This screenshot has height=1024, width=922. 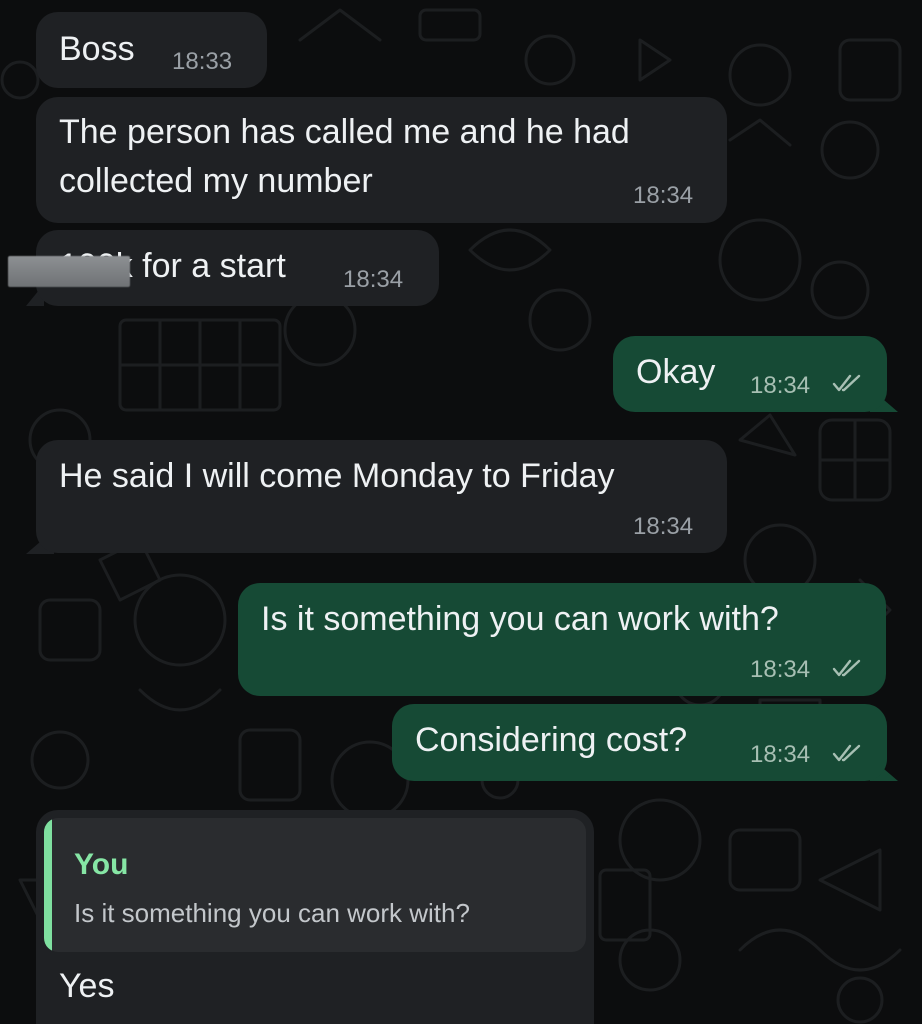 I want to click on quoted-message: You Is it something you can work with?, so click(x=315, y=885).